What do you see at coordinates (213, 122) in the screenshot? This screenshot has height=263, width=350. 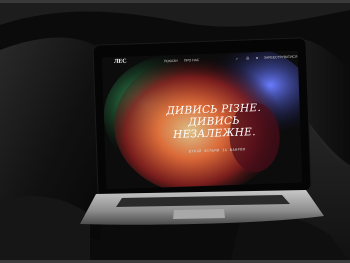 I see `hero-headline: ДИВИСЬ РІЗНЕ. ДИВИСЬ НЕЗАЛЕЖНЕ.` at bounding box center [213, 122].